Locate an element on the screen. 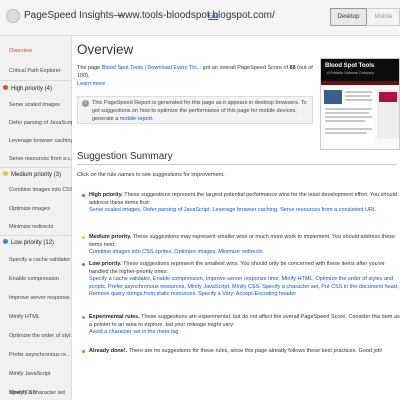 The image size is (400, 400). site-url: www.tools-bloodspot.blogspot.com/ is located at coordinates (196, 15).